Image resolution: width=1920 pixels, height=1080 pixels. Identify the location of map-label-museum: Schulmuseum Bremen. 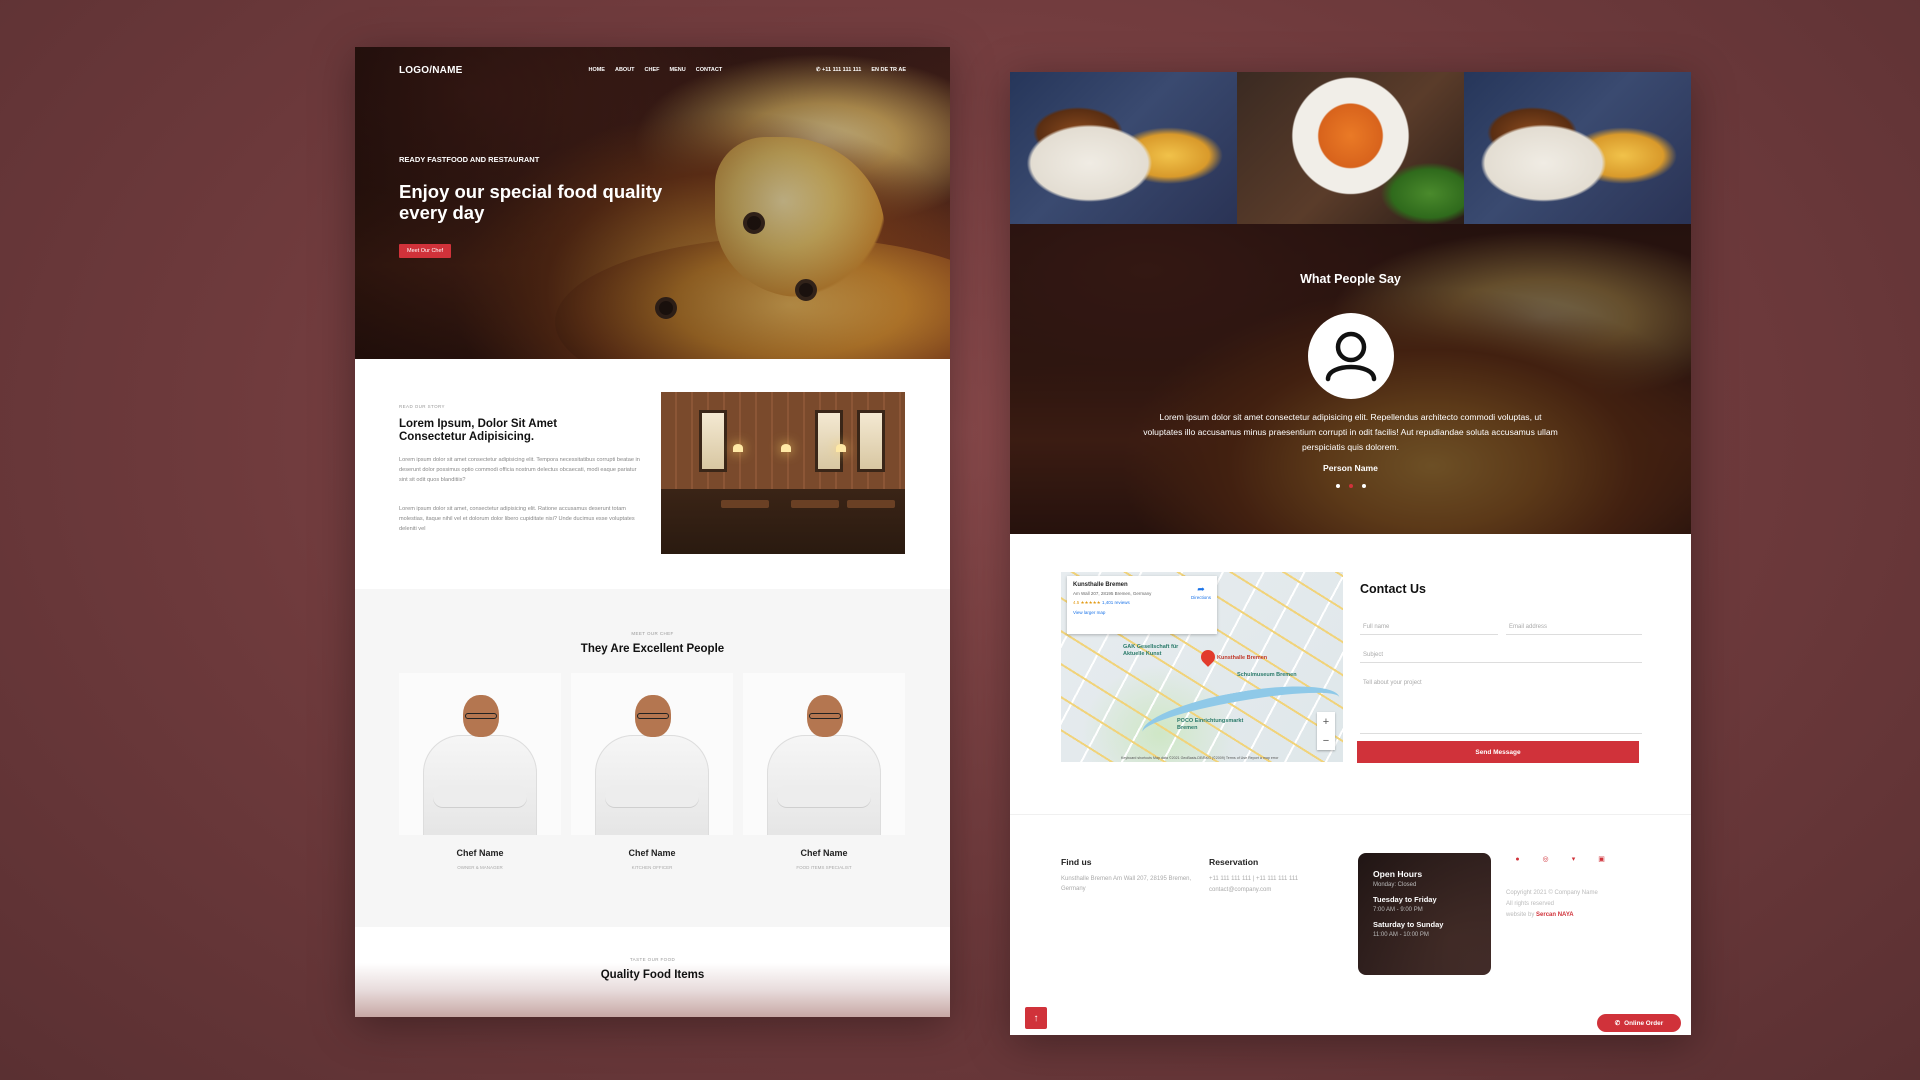
(1267, 675).